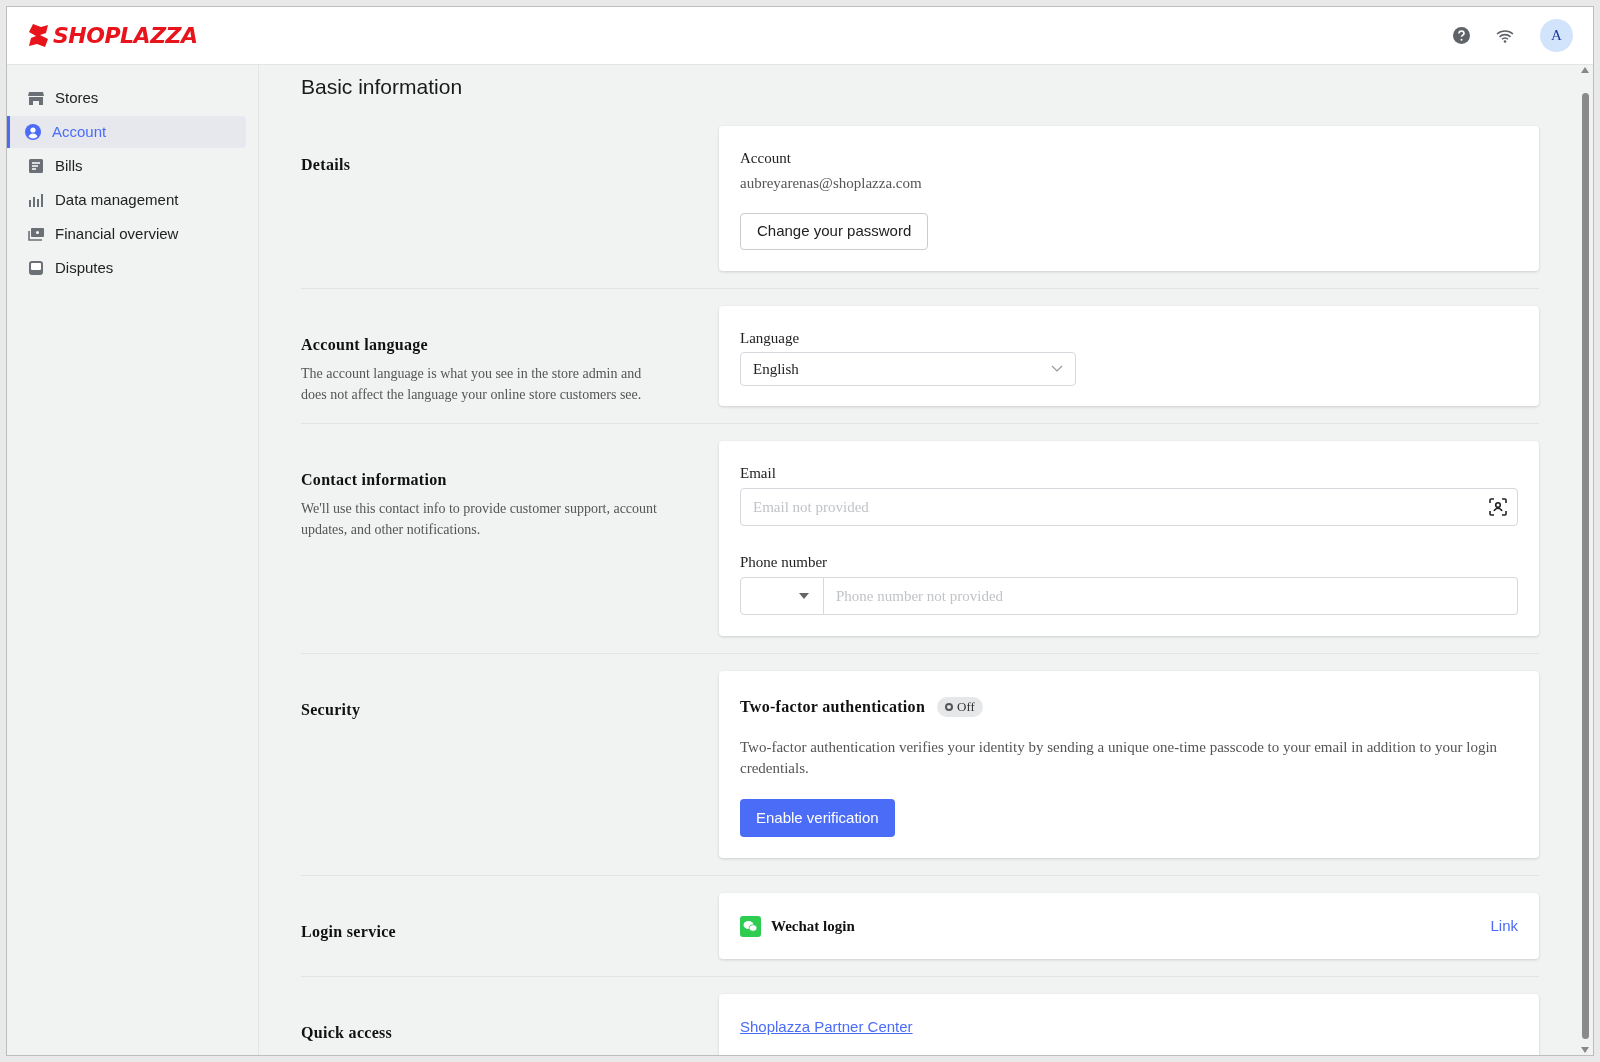  Describe the element at coordinates (831, 183) in the screenshot. I see `account-email: aubreyarenas@shoplazza.com` at that location.